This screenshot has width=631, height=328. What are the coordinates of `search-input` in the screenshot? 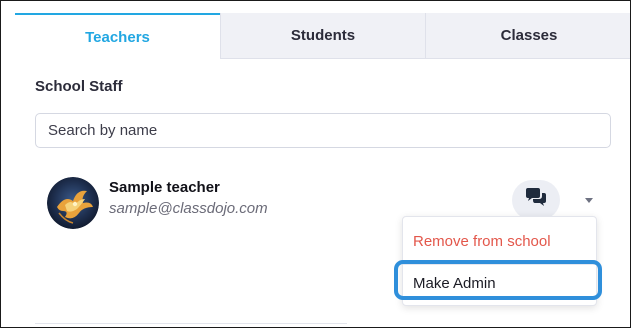 It's located at (323, 130).